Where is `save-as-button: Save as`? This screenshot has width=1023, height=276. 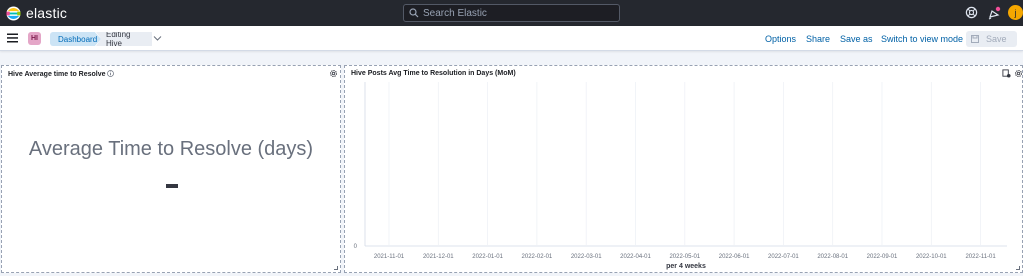 save-as-button: Save as is located at coordinates (856, 39).